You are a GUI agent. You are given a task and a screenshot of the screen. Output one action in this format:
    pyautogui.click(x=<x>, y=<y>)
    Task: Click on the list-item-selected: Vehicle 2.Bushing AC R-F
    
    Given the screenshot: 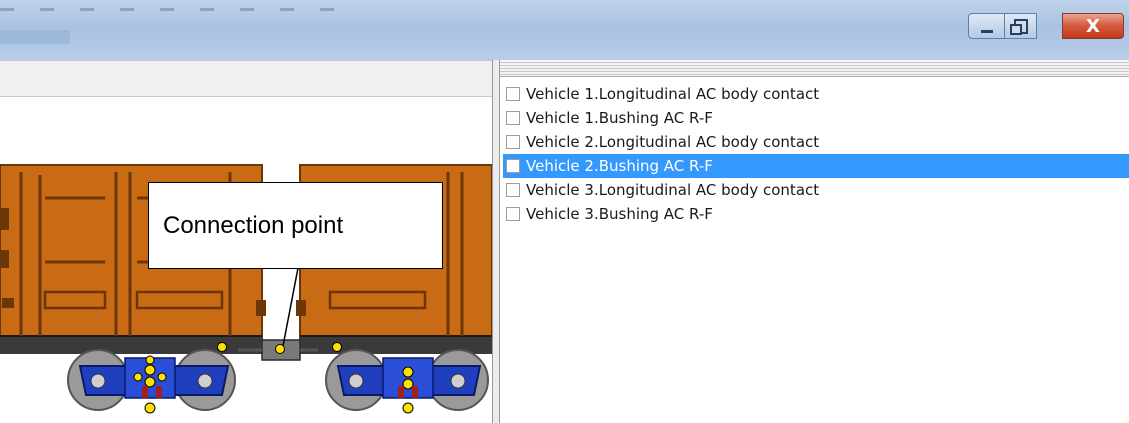 What is the action you would take?
    pyautogui.click(x=816, y=166)
    